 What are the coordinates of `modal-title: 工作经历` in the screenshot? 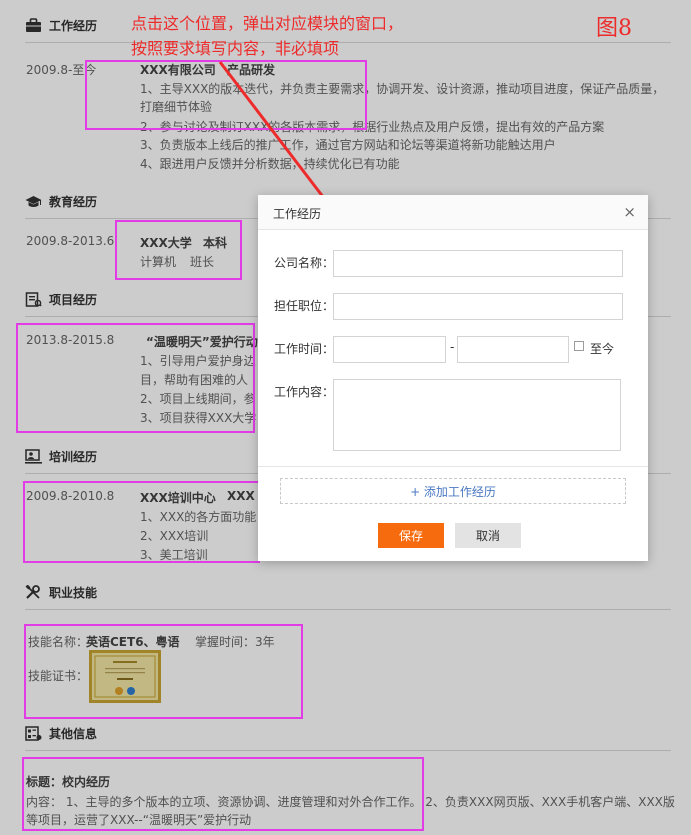 It's located at (297, 214).